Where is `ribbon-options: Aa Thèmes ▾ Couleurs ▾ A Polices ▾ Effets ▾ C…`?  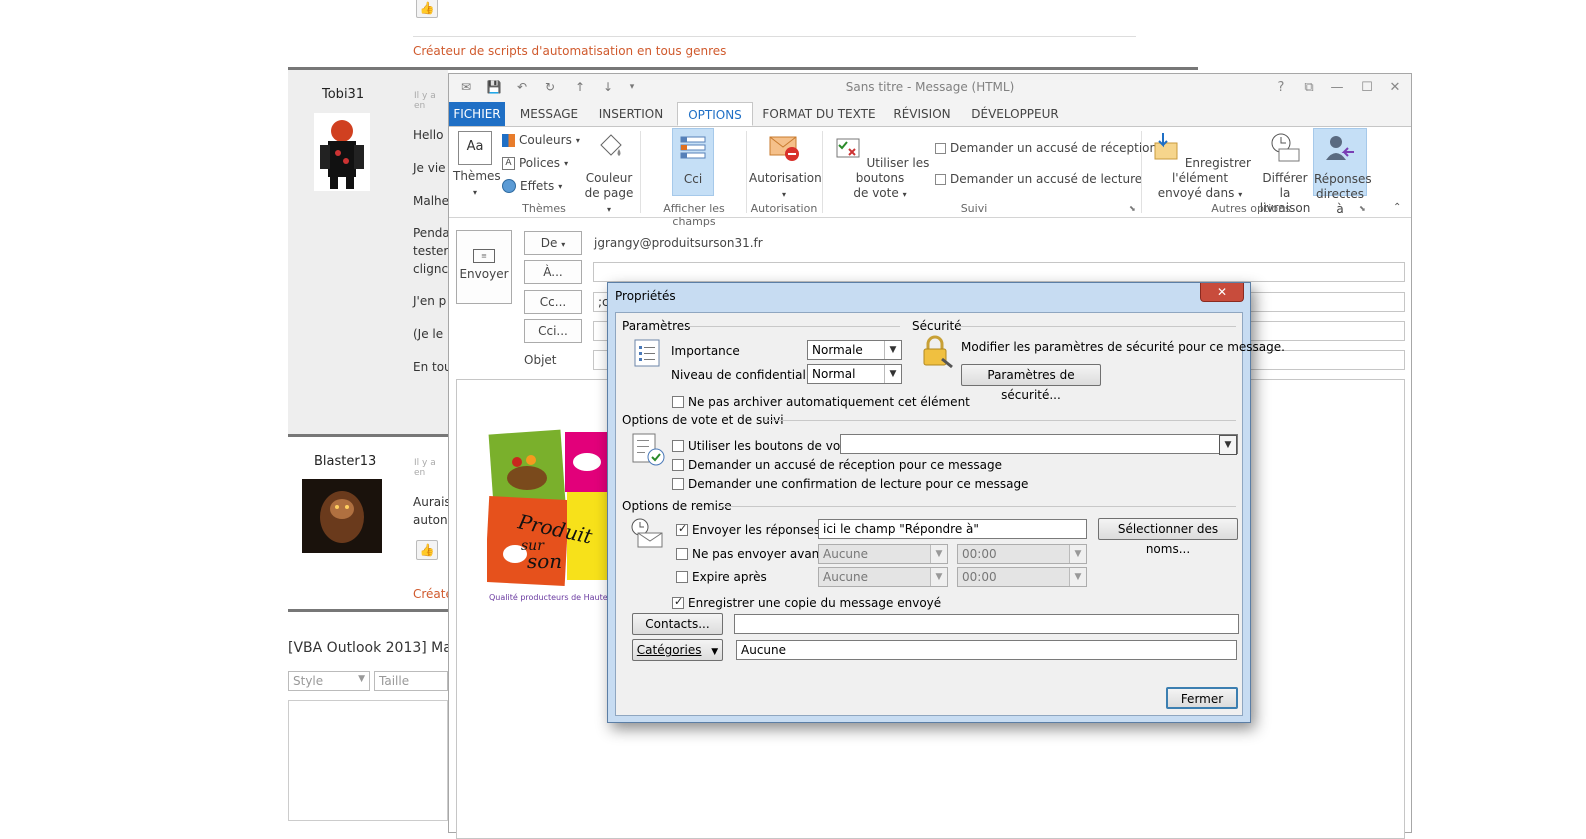
ribbon-options: Aa Thèmes ▾ Couleurs ▾ A Polices ▾ Effets ▾ C… is located at coordinates (930, 177).